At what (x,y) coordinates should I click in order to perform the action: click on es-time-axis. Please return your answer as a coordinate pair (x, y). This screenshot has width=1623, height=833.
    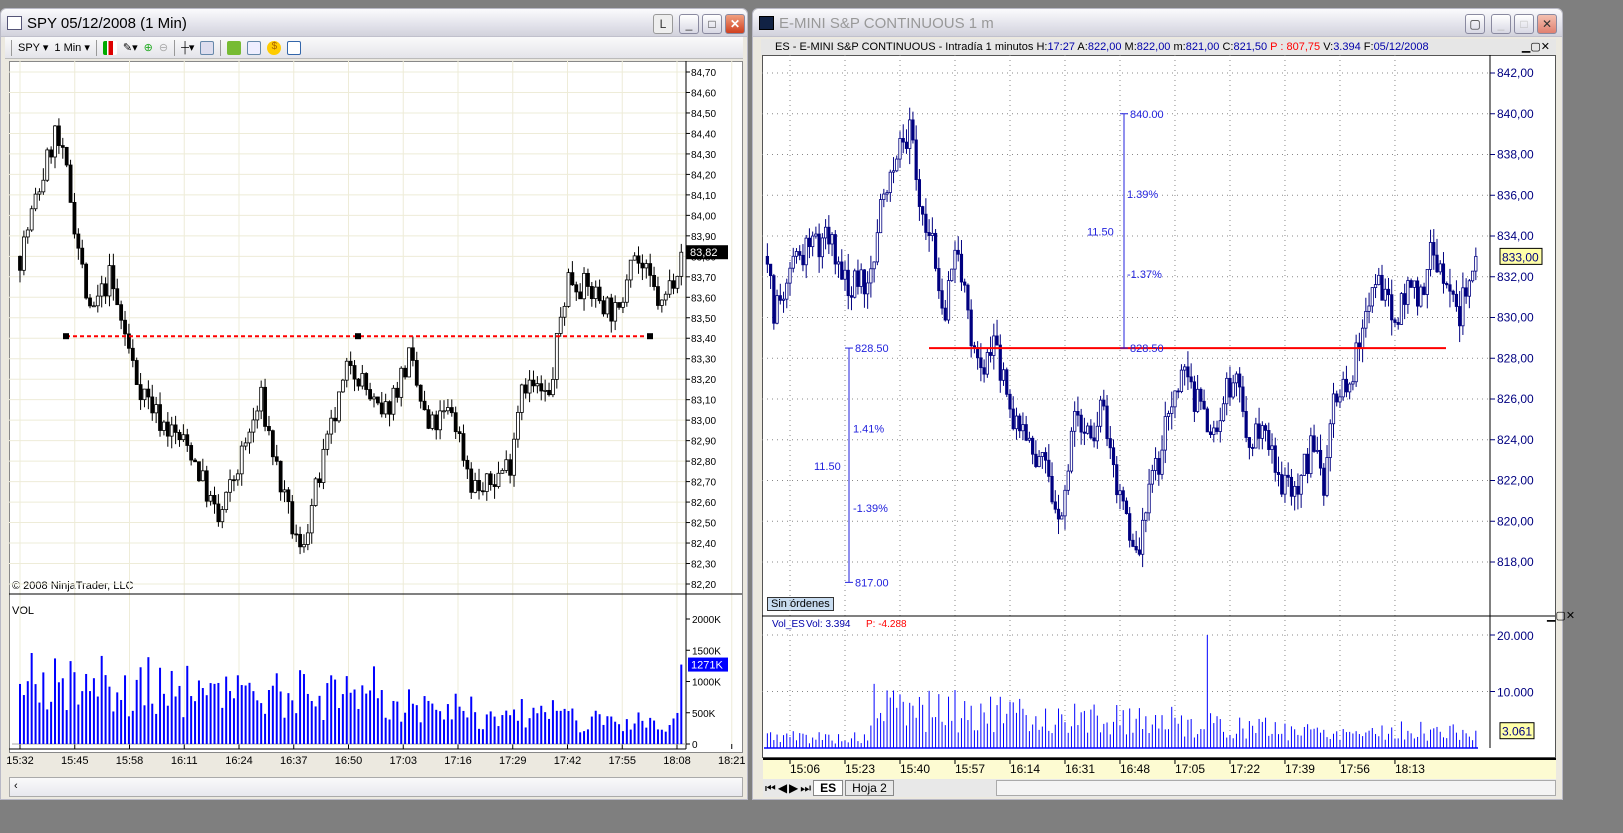
    Looking at the image, I should click on (1159, 768).